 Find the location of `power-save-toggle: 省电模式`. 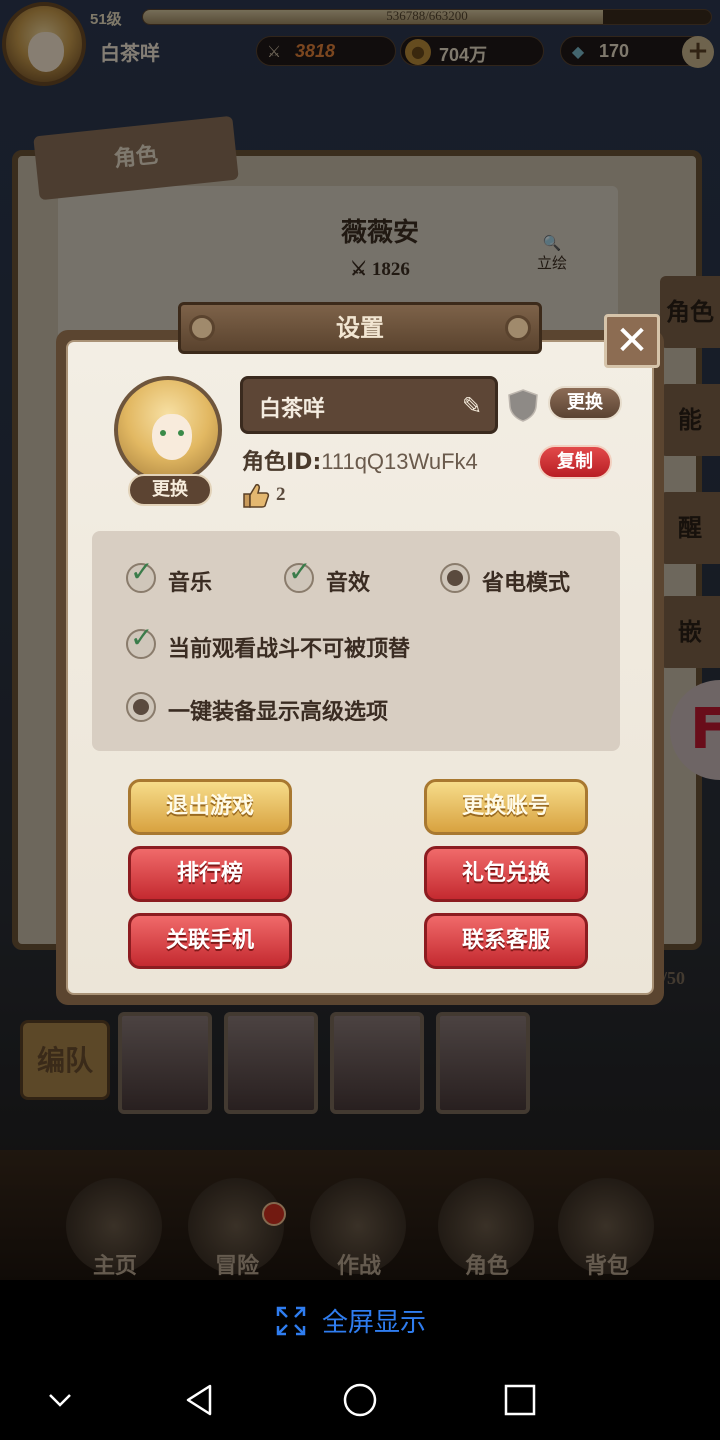

power-save-toggle: 省电模式 is located at coordinates (520, 579).